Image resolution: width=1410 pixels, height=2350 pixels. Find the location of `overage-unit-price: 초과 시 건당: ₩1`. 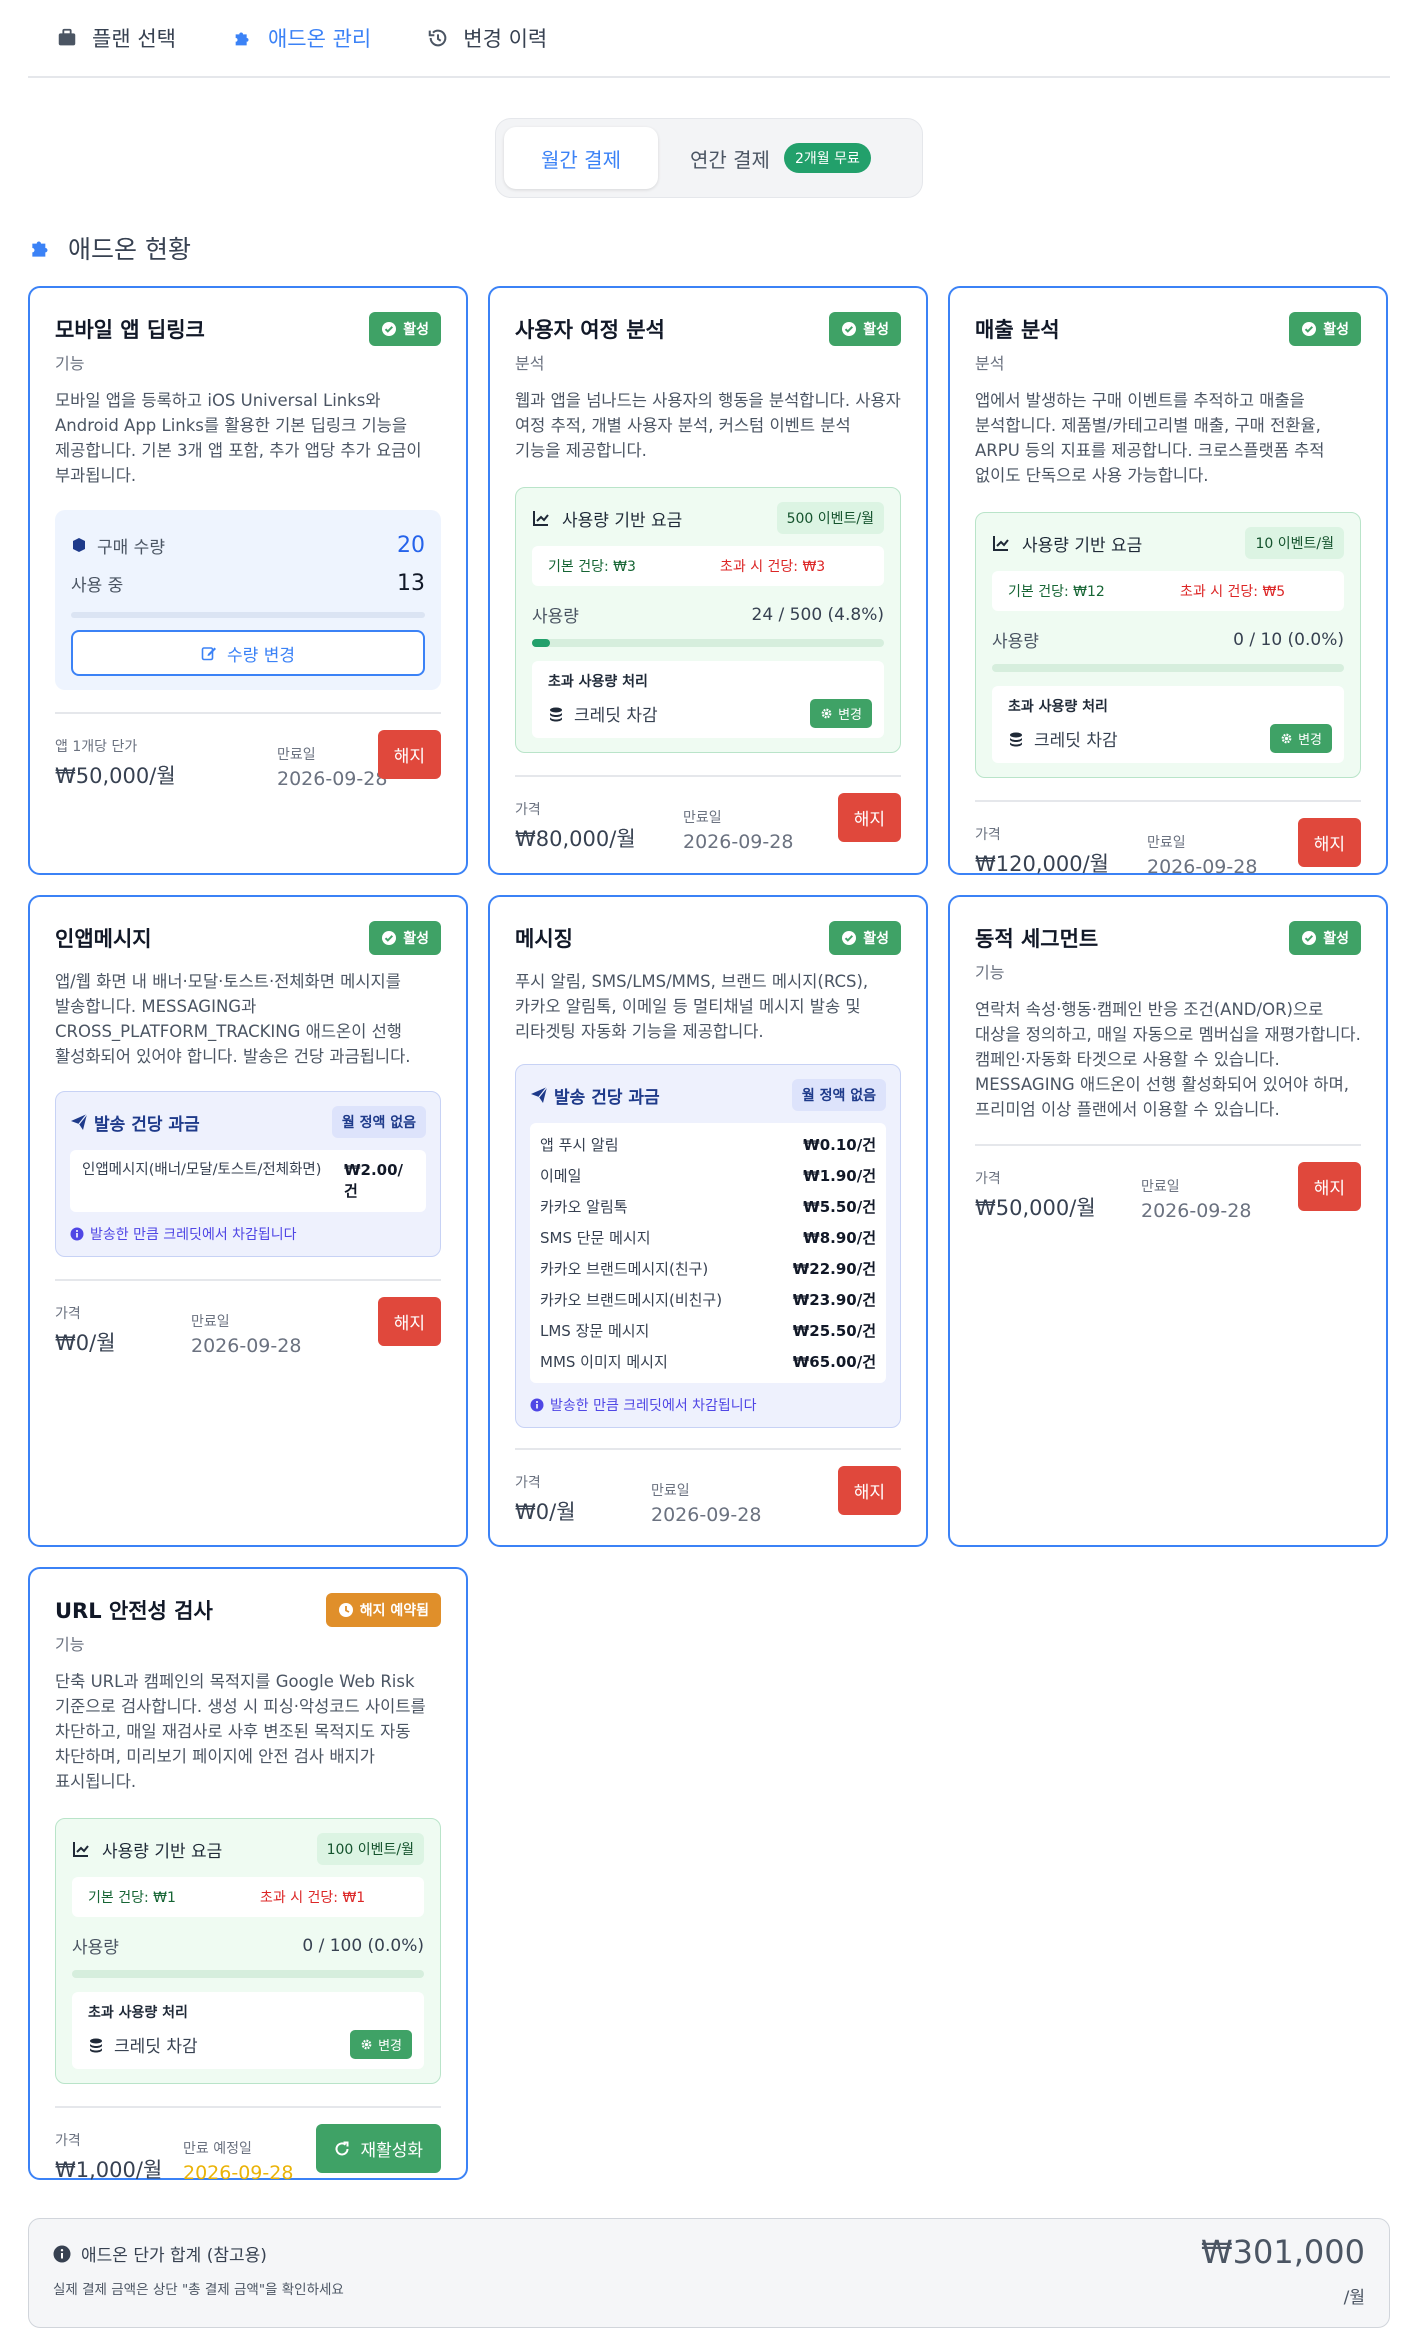

overage-unit-price: 초과 시 건당: ₩1 is located at coordinates (313, 1898).